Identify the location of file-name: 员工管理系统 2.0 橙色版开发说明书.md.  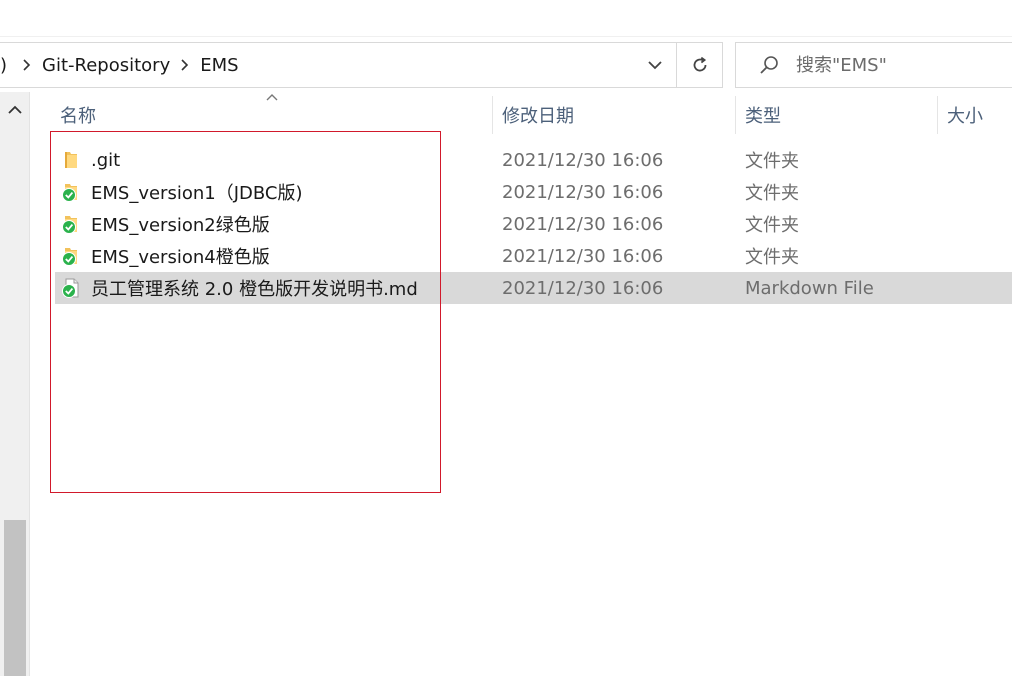
(254, 289).